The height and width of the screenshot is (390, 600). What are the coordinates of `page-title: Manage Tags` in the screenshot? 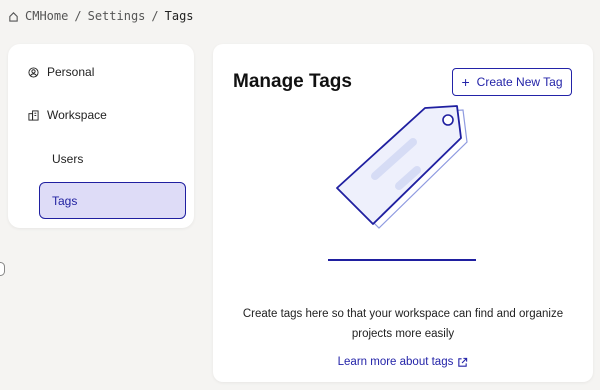 It's located at (292, 81).